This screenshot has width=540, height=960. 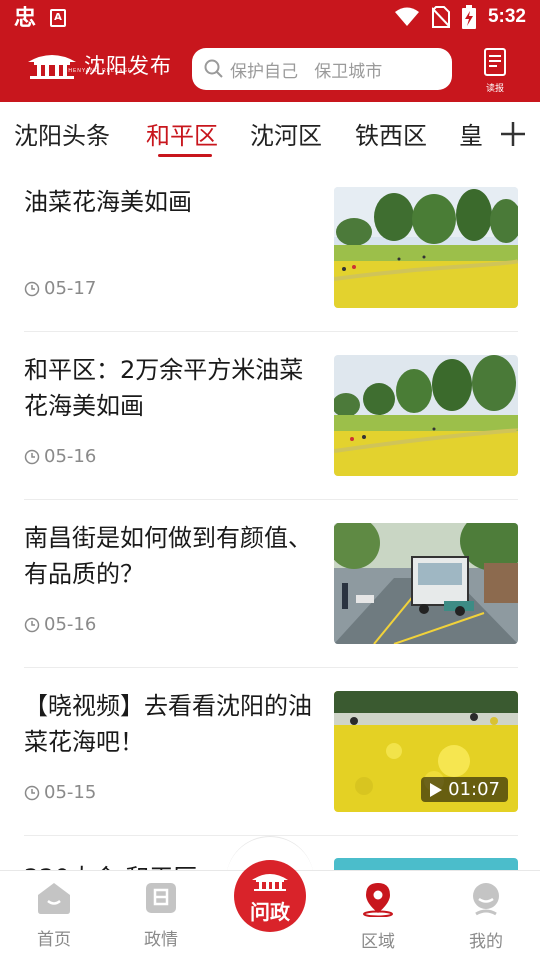 What do you see at coordinates (306, 71) in the screenshot?
I see `search-placeholder: 保护自己 保卫城市` at bounding box center [306, 71].